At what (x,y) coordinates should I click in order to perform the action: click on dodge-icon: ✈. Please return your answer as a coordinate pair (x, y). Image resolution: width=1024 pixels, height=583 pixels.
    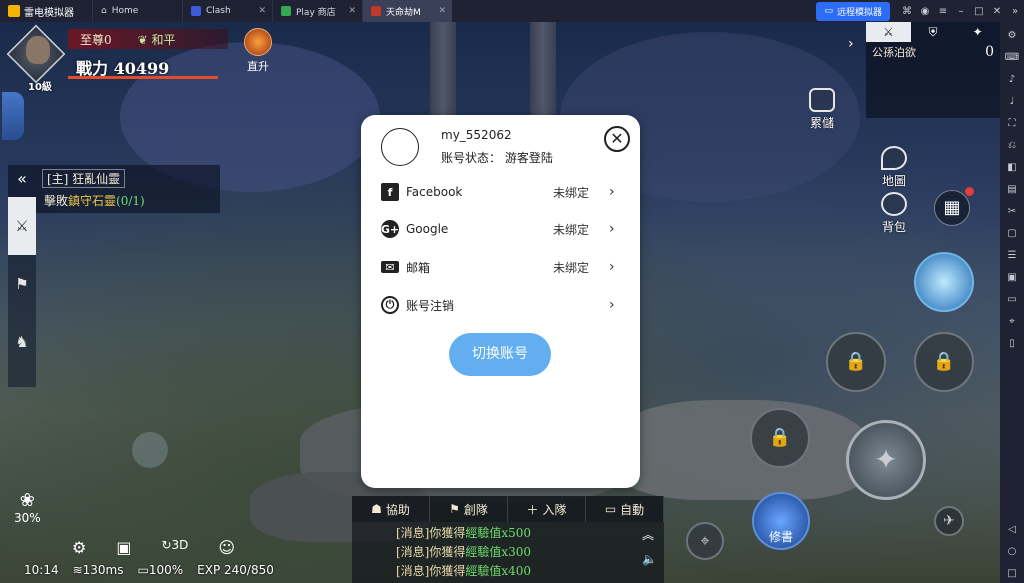
    Looking at the image, I should click on (949, 521).